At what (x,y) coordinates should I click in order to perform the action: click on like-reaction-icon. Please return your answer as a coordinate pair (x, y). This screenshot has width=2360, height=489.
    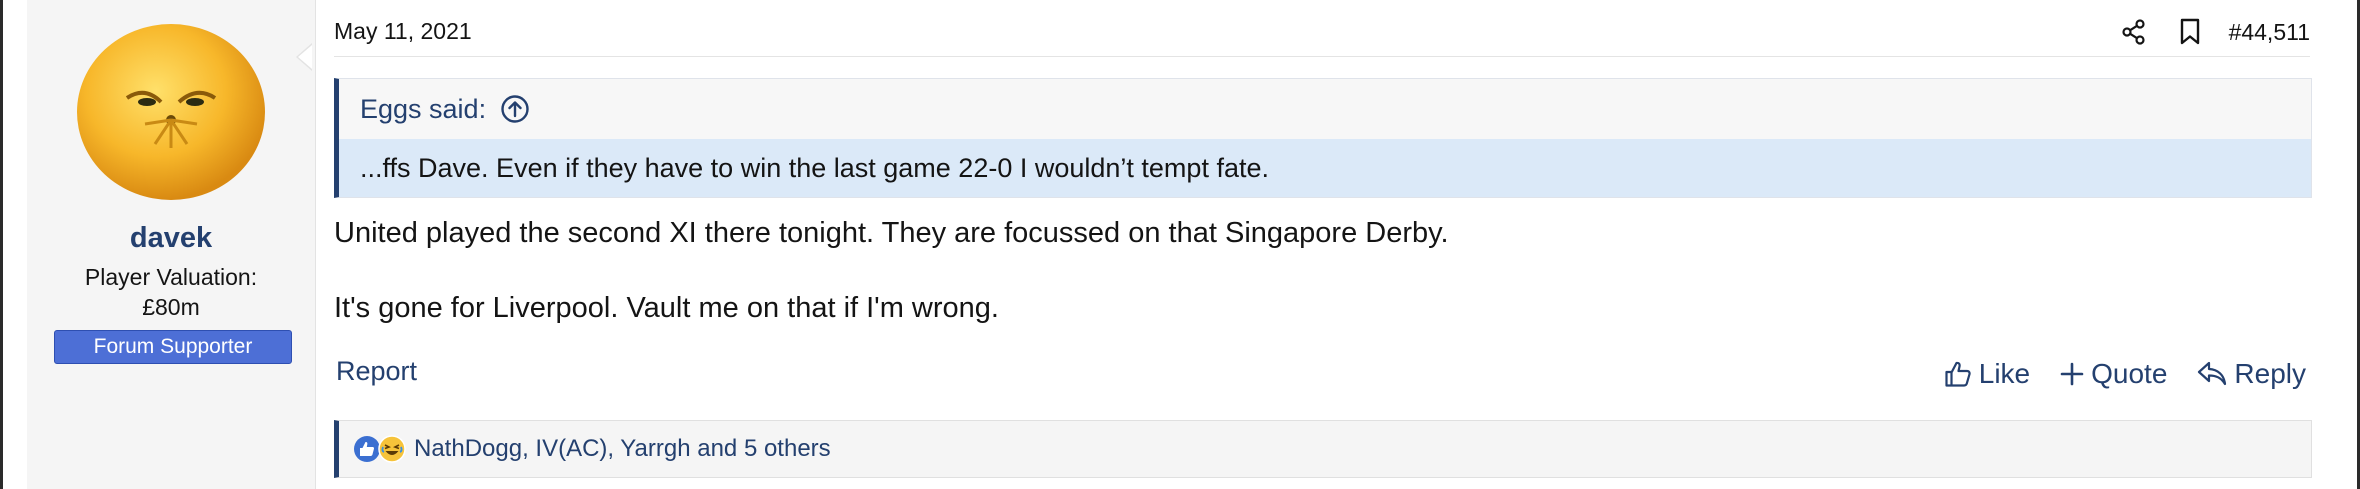
    Looking at the image, I should click on (367, 449).